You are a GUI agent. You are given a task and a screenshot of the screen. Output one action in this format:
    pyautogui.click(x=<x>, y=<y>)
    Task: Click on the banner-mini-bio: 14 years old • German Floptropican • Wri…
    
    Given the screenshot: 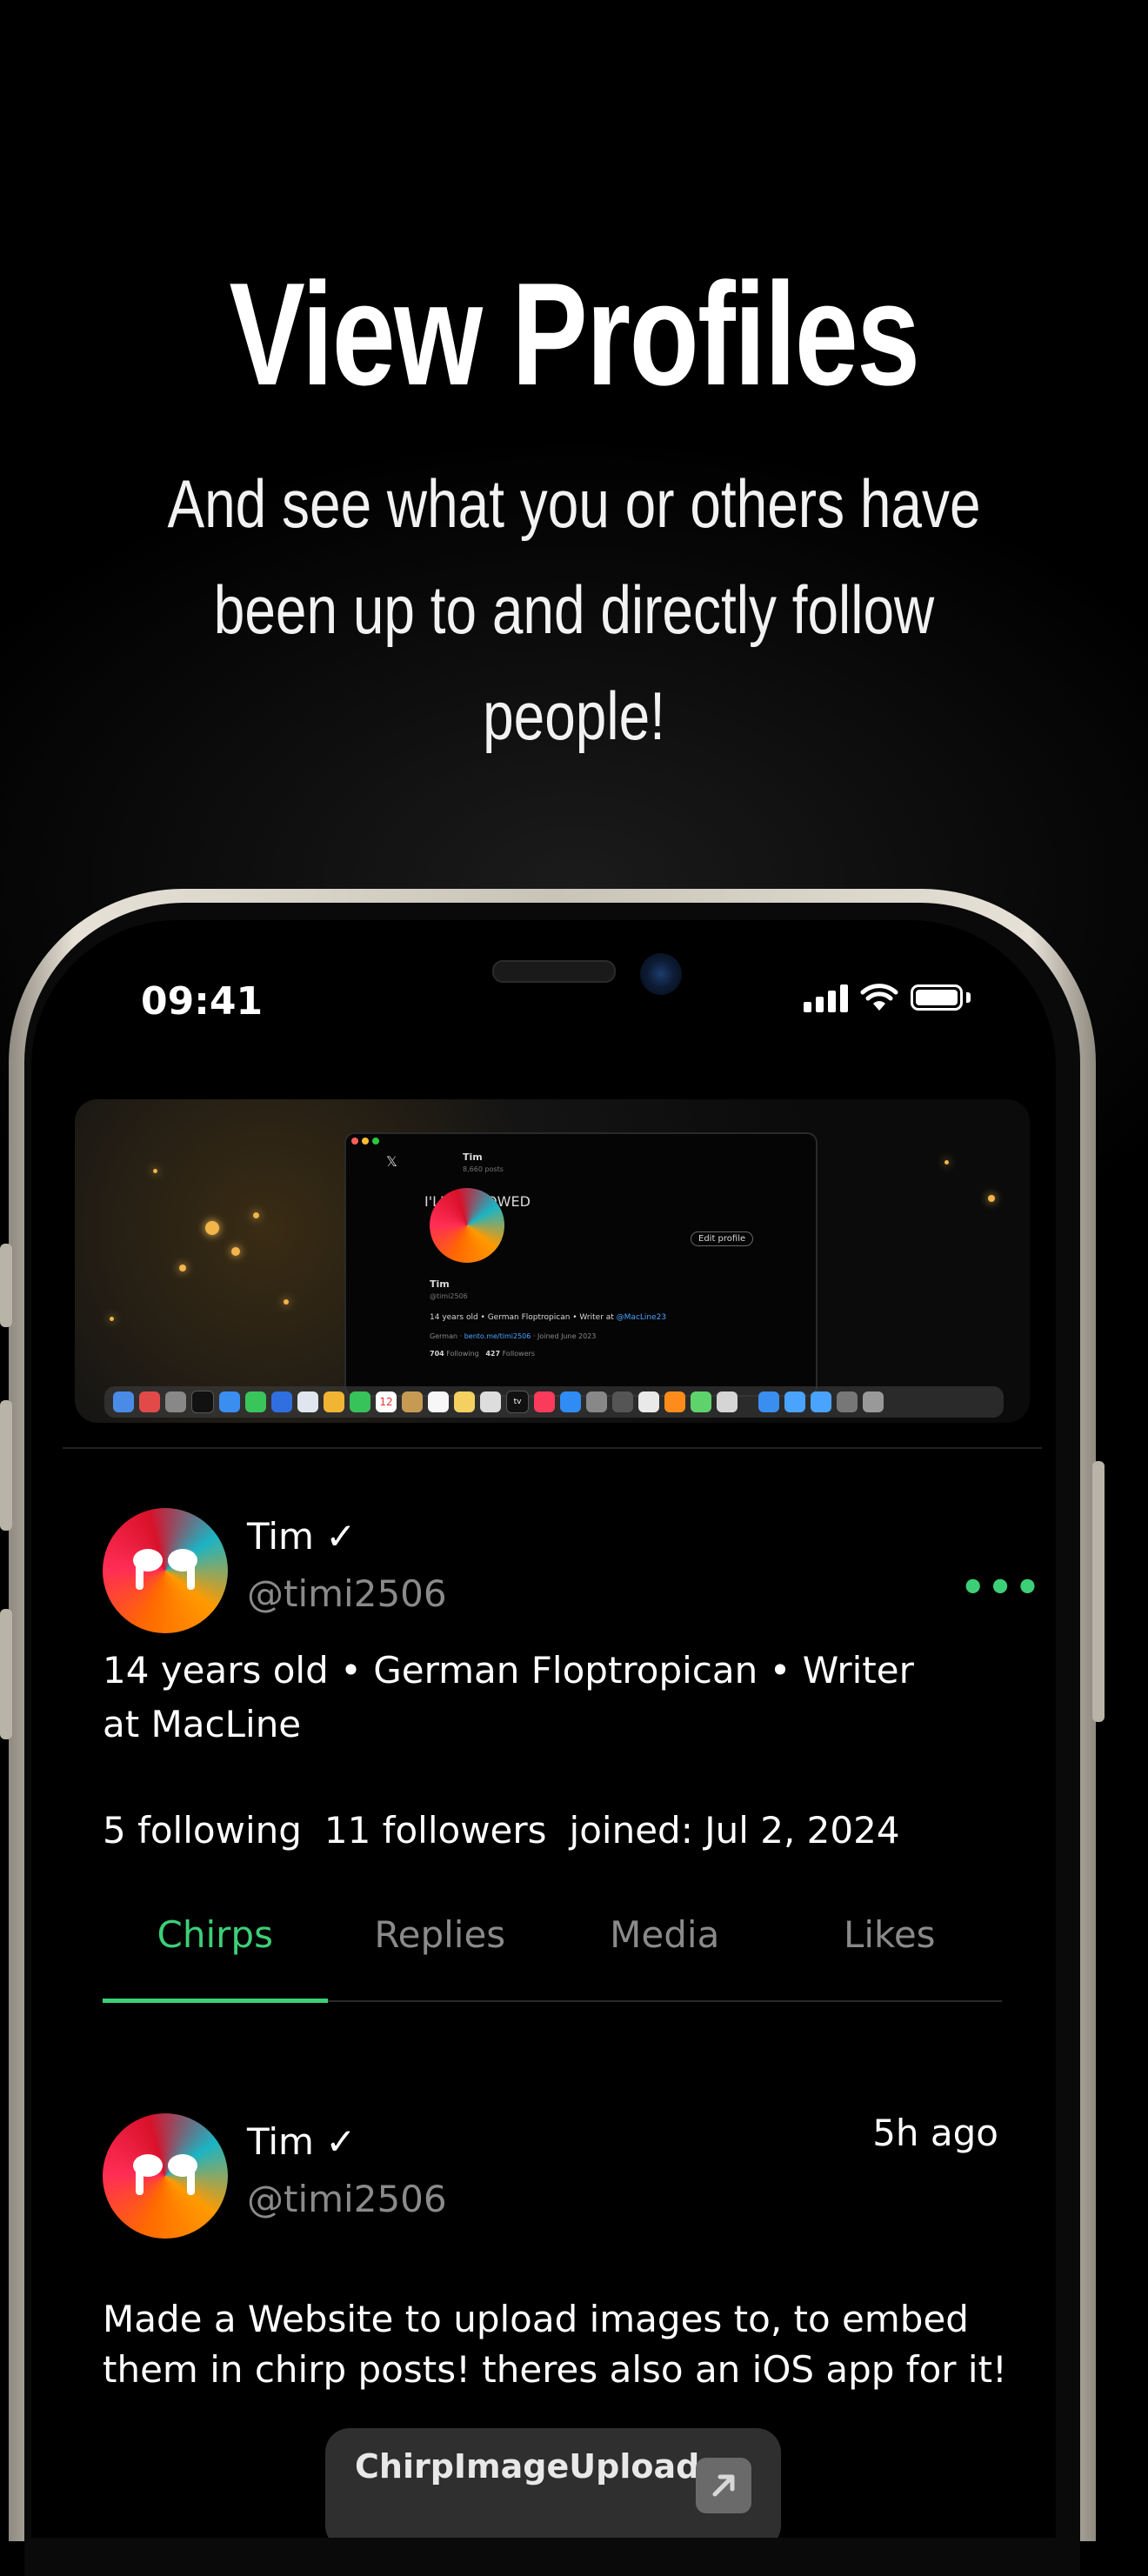 What is the action you would take?
    pyautogui.click(x=549, y=1318)
    